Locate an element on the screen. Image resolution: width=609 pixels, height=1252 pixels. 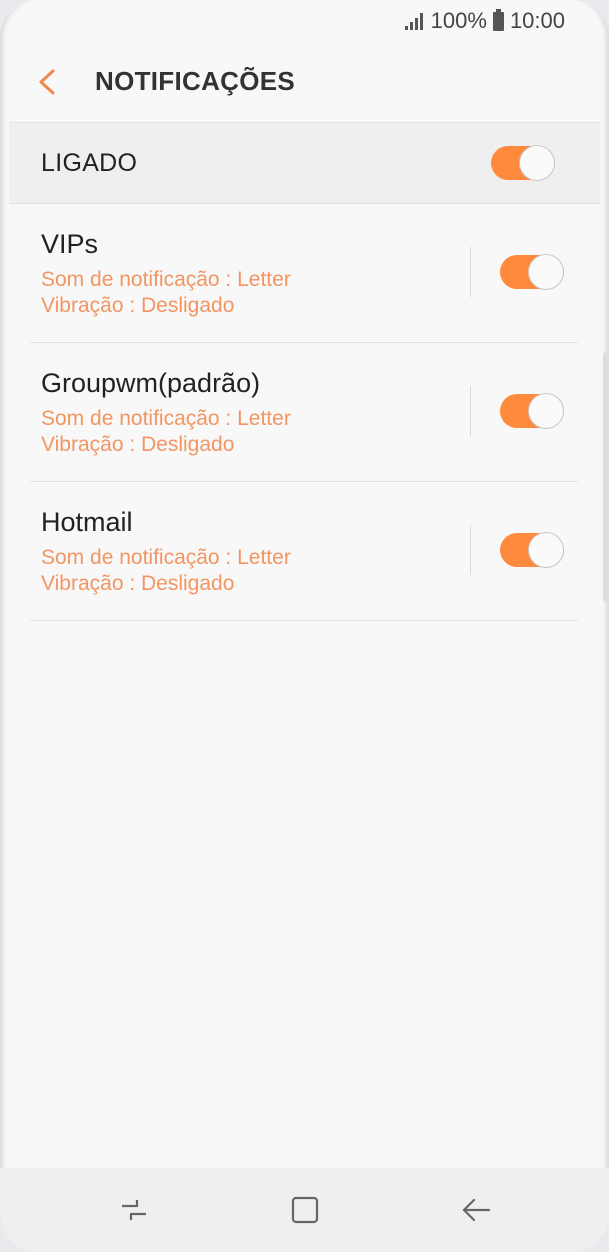
back-arrow-icon is located at coordinates (47, 82).